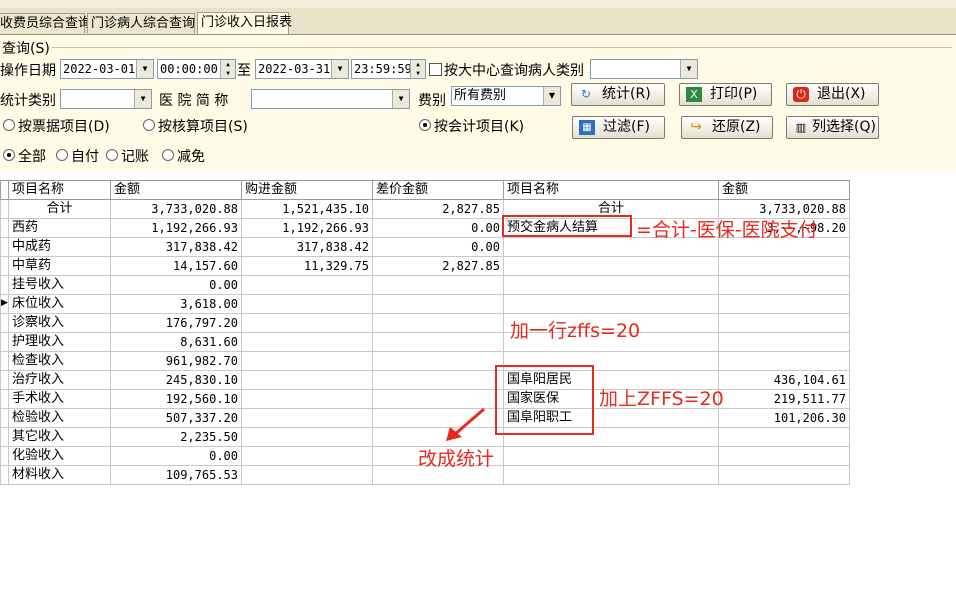 This screenshot has width=956, height=607. I want to click on cell-purchase-amount: 11,329.75, so click(307, 266).